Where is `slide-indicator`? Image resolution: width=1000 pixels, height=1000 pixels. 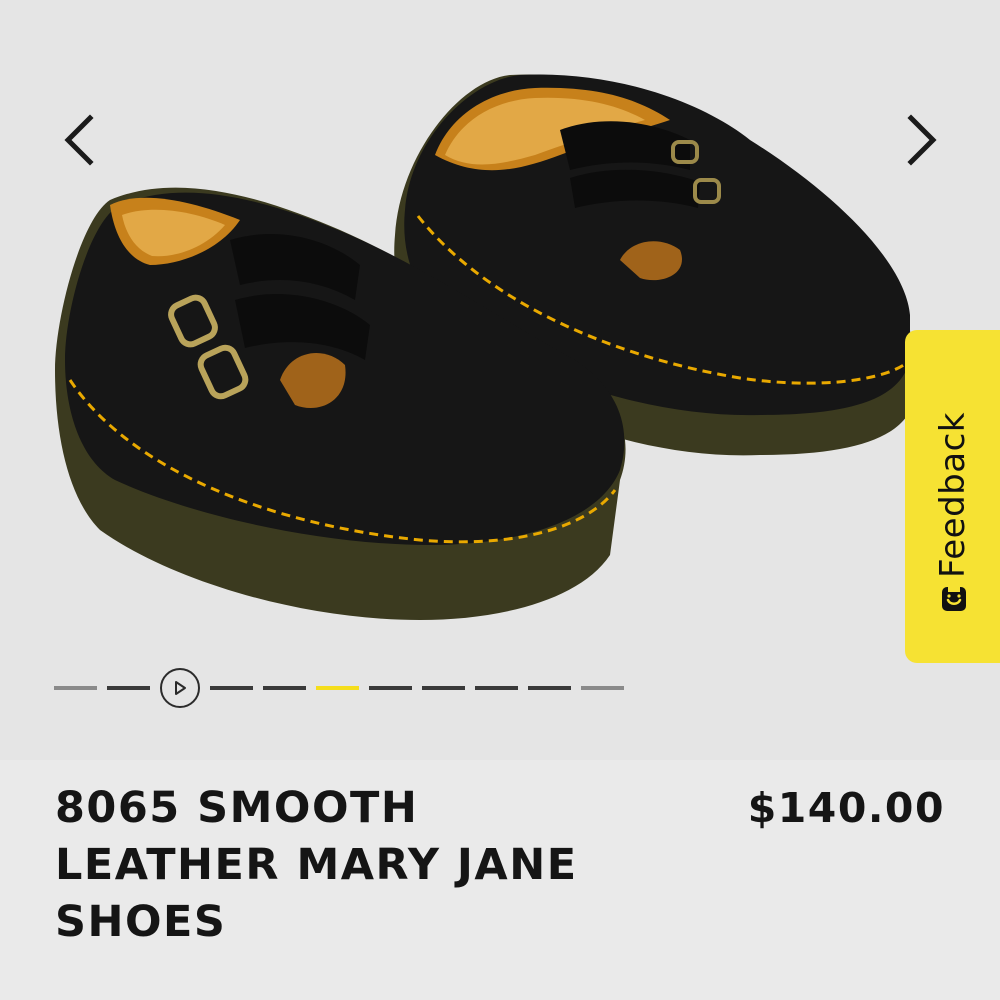 slide-indicator is located at coordinates (344, 688).